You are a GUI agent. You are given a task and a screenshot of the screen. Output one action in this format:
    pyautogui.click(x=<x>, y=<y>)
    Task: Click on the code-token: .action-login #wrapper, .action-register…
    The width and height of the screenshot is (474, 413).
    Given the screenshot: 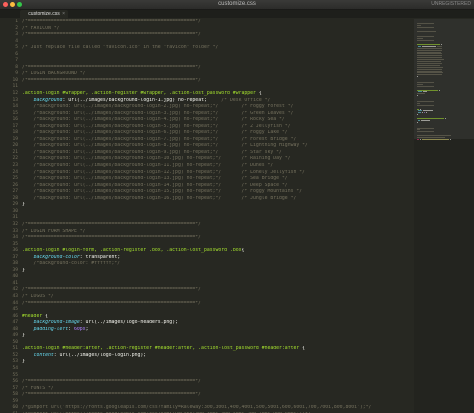 What is the action you would take?
    pyautogui.click(x=140, y=94)
    